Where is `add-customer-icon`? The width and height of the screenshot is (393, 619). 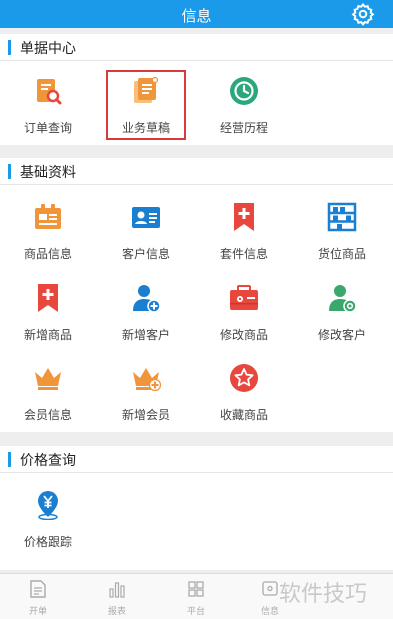
add-customer-icon is located at coordinates (147, 299).